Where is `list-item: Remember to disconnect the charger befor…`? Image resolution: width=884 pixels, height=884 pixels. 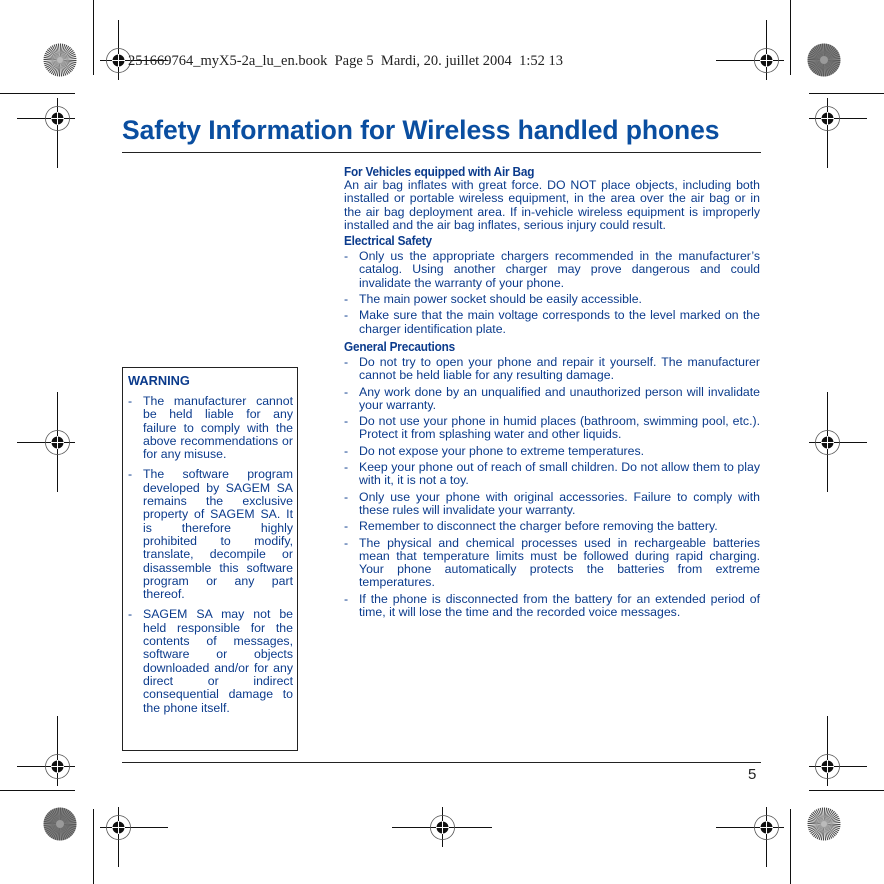
list-item: Remember to disconnect the charger befor… is located at coordinates (552, 526).